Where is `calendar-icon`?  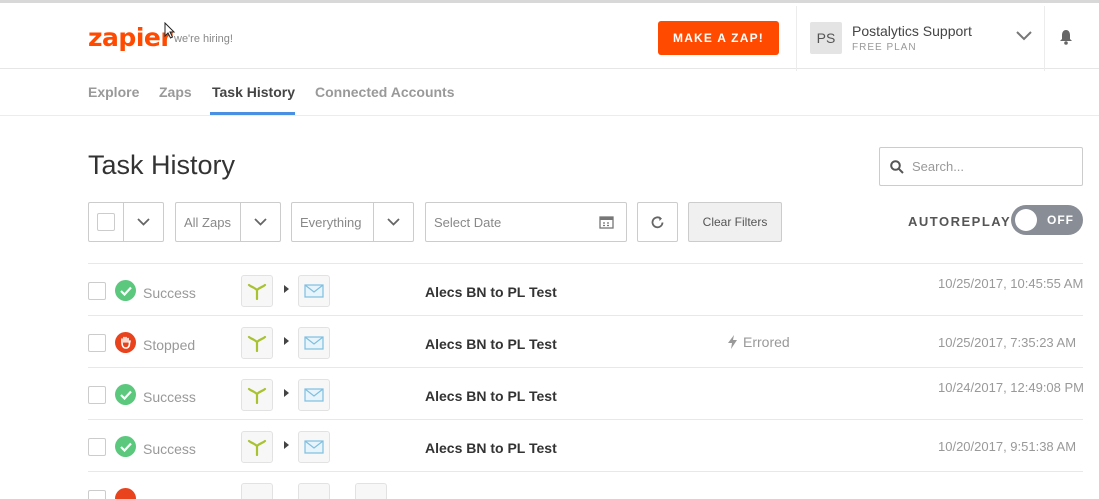
calendar-icon is located at coordinates (606, 222).